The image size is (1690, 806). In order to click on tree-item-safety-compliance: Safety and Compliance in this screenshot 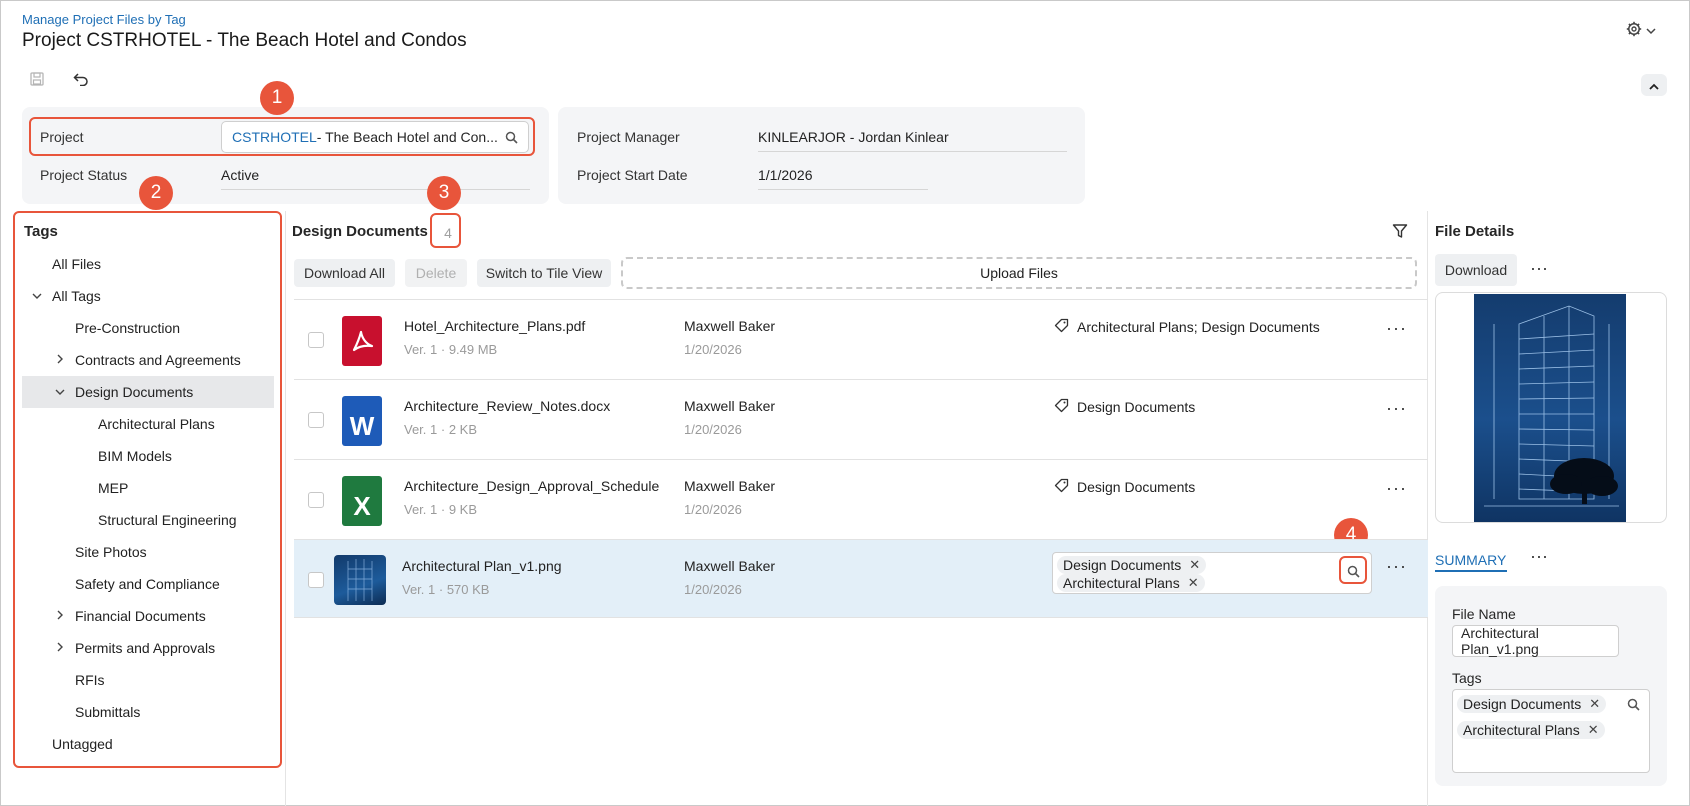, I will do `click(148, 584)`.